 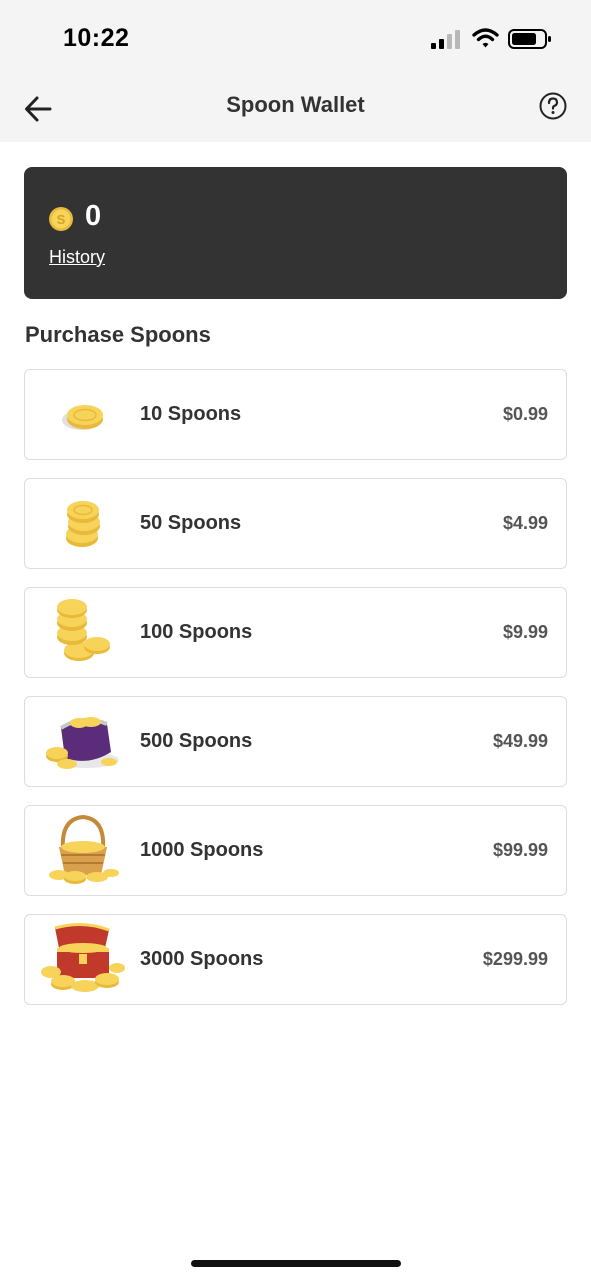 What do you see at coordinates (295, 414) in the screenshot?
I see `package-item-10: 10 Spoons $0.99` at bounding box center [295, 414].